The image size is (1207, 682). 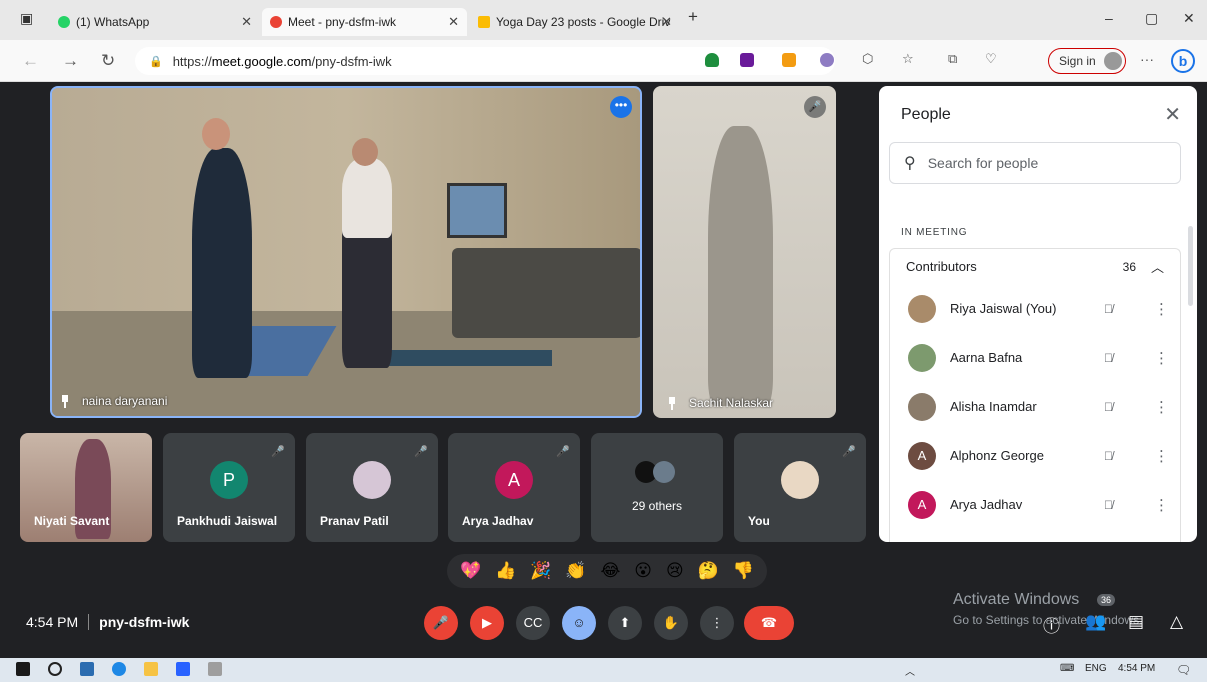 What do you see at coordinates (1035, 357) in the screenshot?
I see `list-item: Aarna Bafna 🎙̸ ⋮` at bounding box center [1035, 357].